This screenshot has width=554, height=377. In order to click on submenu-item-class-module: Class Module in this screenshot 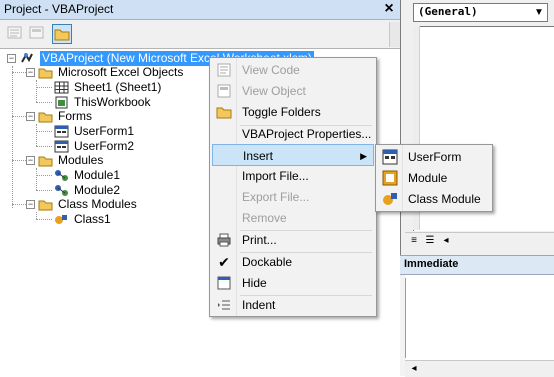, I will do `click(434, 199)`.